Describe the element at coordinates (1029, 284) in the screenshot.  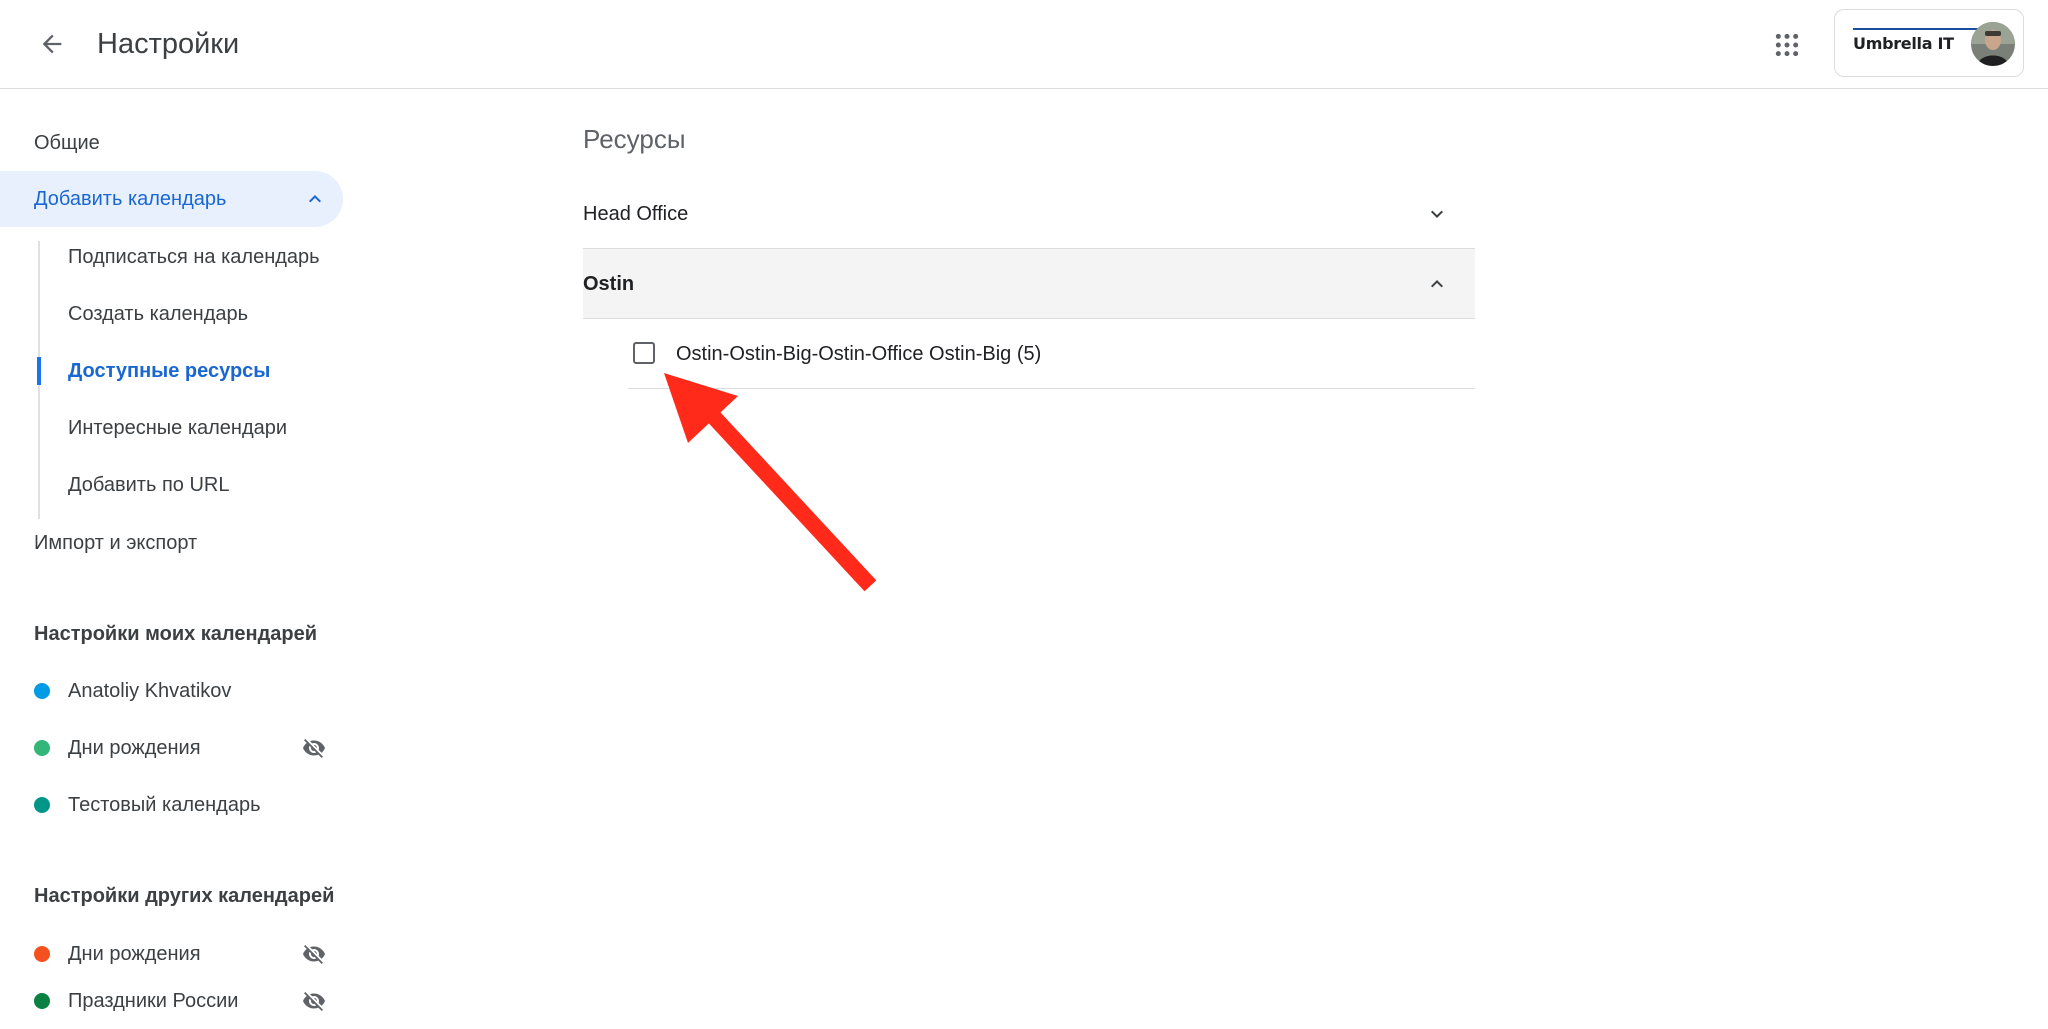
I see `resource-group-ostin: Ostin` at that location.